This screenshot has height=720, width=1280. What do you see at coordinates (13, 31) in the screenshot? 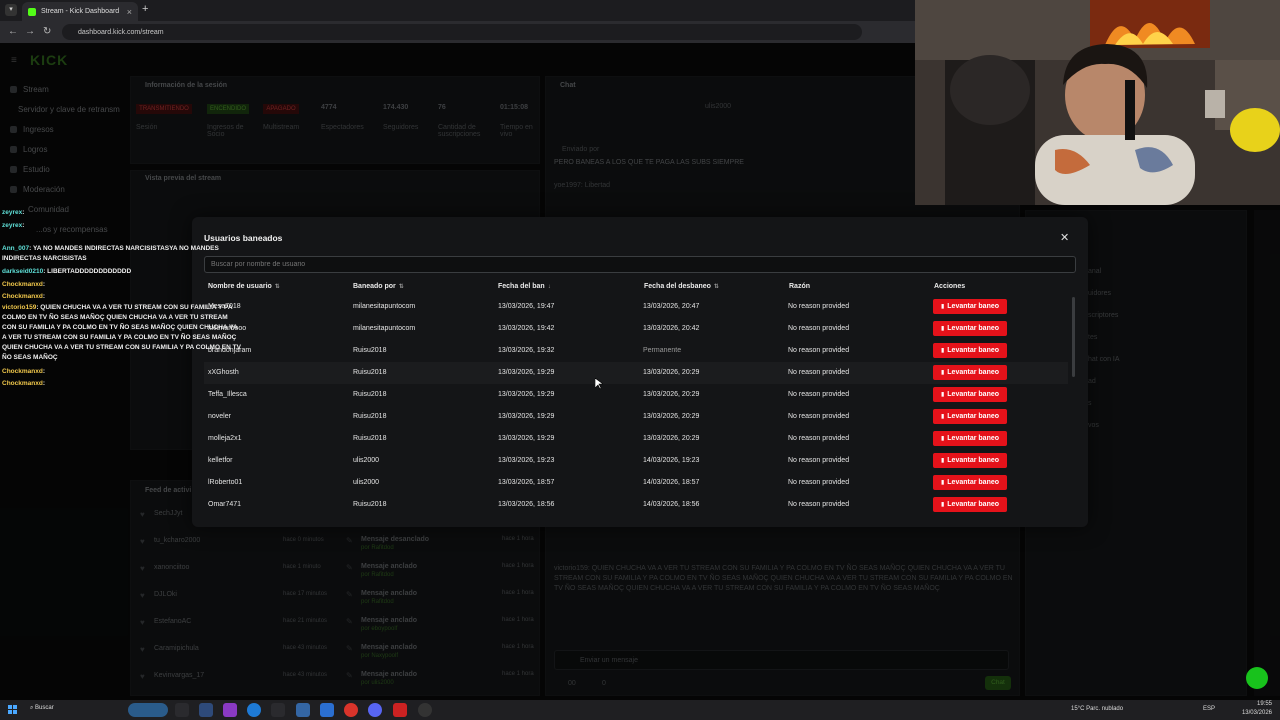
I see `back-icon: ←` at bounding box center [13, 31].